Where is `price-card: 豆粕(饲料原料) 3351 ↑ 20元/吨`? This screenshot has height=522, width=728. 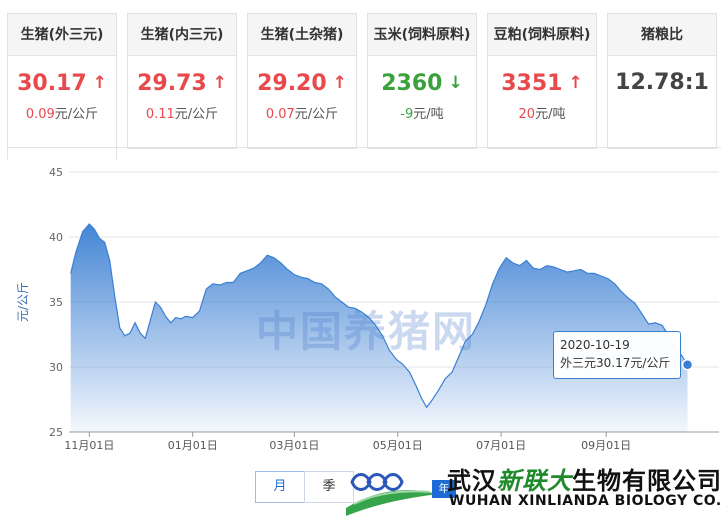
price-card: 豆粕(饲料原料) 3351 ↑ 20元/吨 is located at coordinates (542, 81).